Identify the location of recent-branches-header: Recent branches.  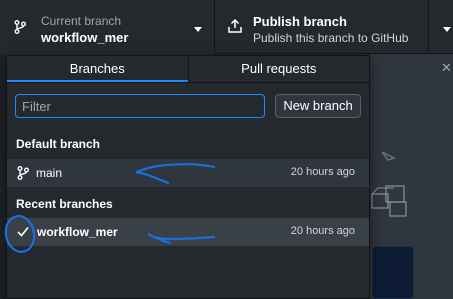
(64, 204).